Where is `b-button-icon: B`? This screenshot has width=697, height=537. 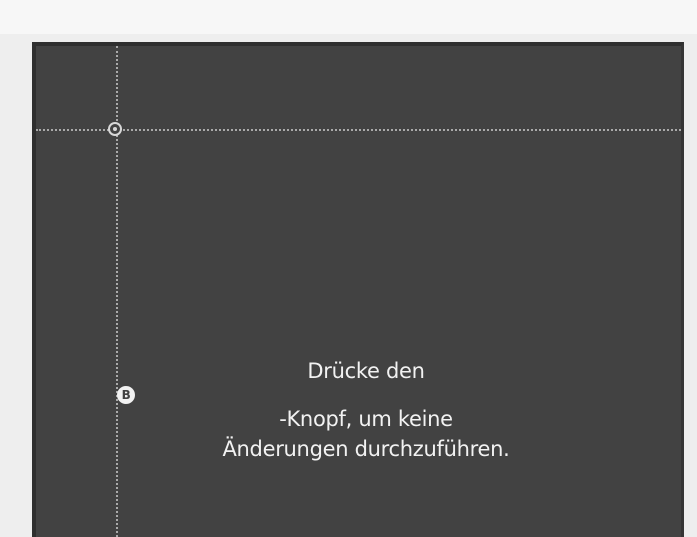
b-button-icon: B is located at coordinates (126, 395).